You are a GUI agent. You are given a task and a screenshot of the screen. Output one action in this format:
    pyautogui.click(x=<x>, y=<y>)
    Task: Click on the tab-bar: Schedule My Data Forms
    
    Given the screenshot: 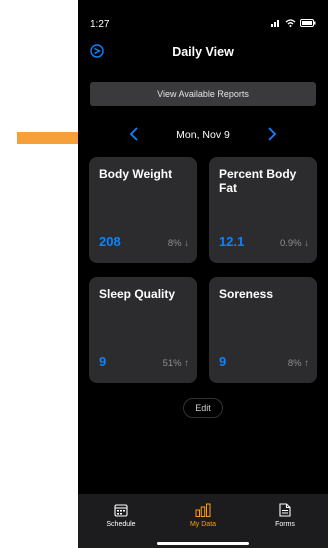 What is the action you would take?
    pyautogui.click(x=203, y=521)
    